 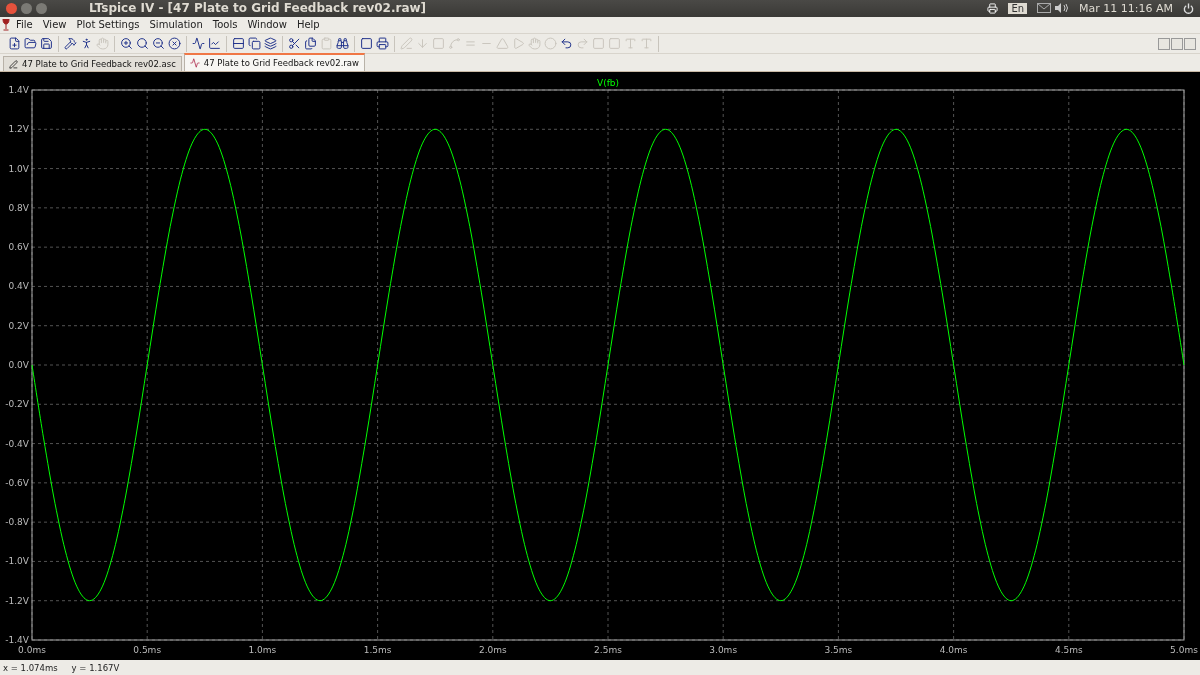 I want to click on x-axis-label: 0.5ms, so click(x=147, y=650).